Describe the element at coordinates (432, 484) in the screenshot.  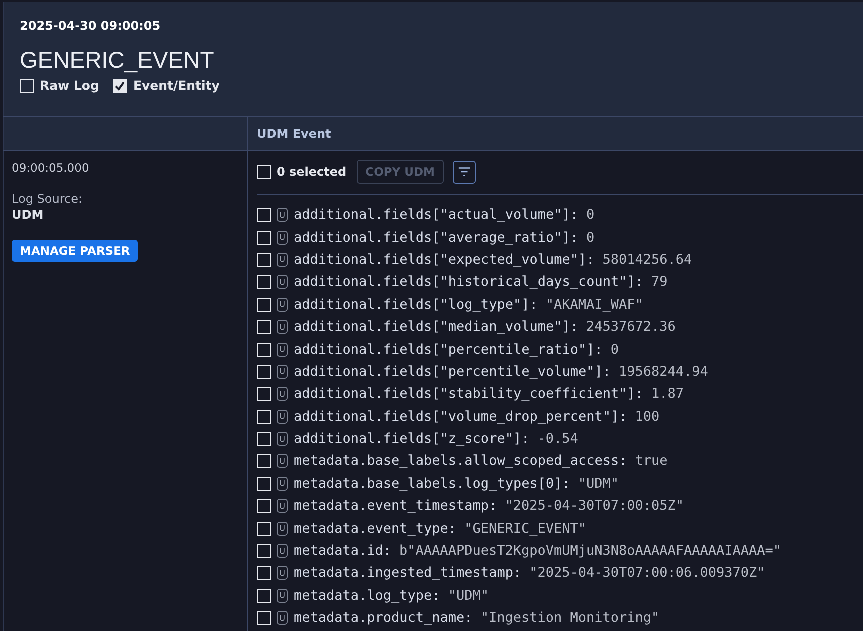
I see `field-key: metadata.base_labels.log_types[0]:` at that location.